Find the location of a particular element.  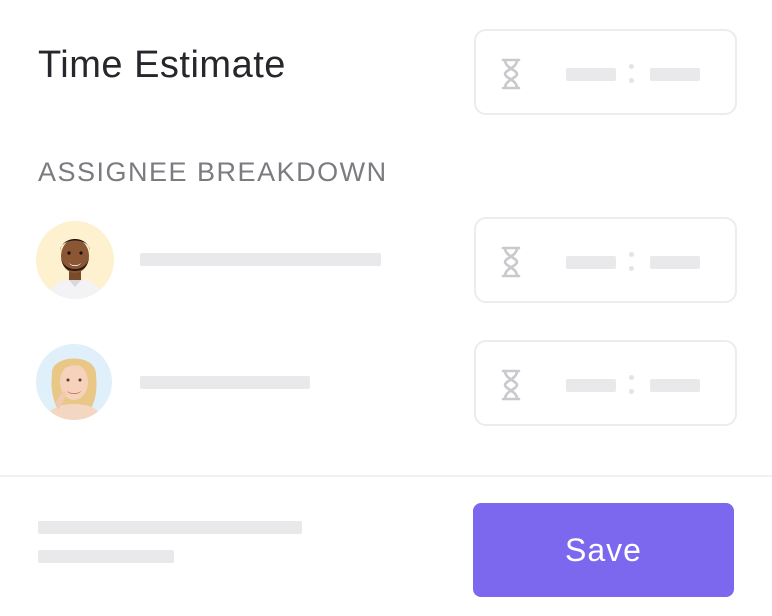

man-avatar is located at coordinates (75, 260).